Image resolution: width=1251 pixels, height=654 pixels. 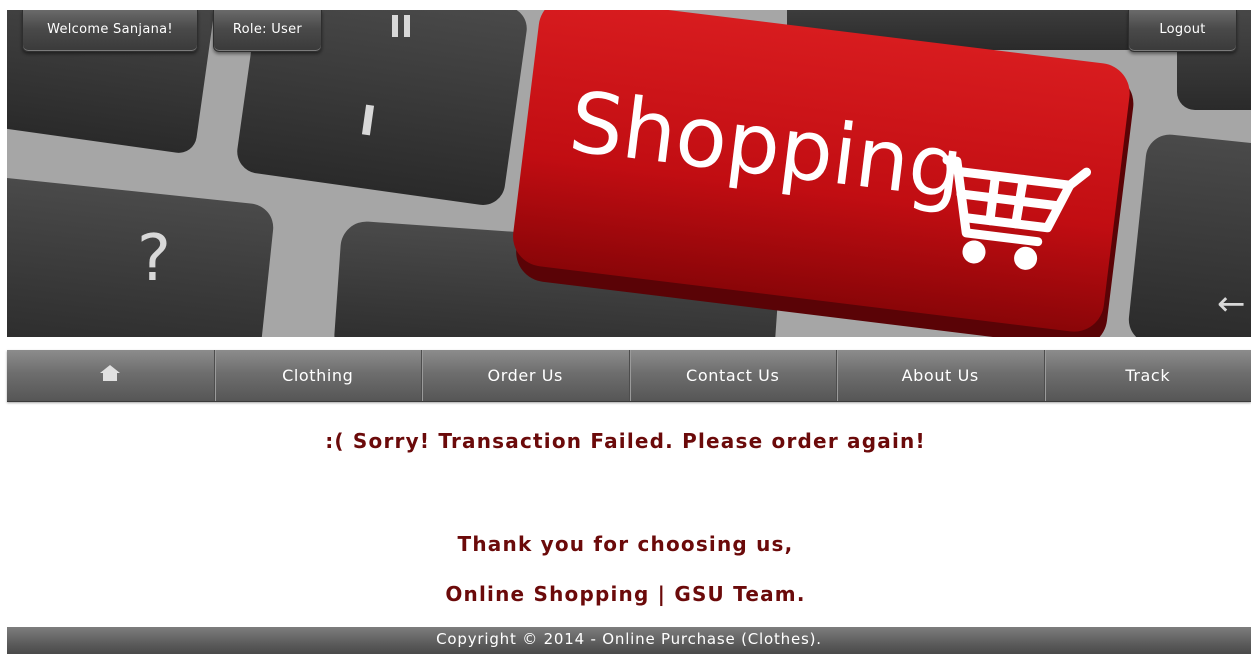 I want to click on nav-contact-us-label: Contact Us, so click(x=733, y=375).